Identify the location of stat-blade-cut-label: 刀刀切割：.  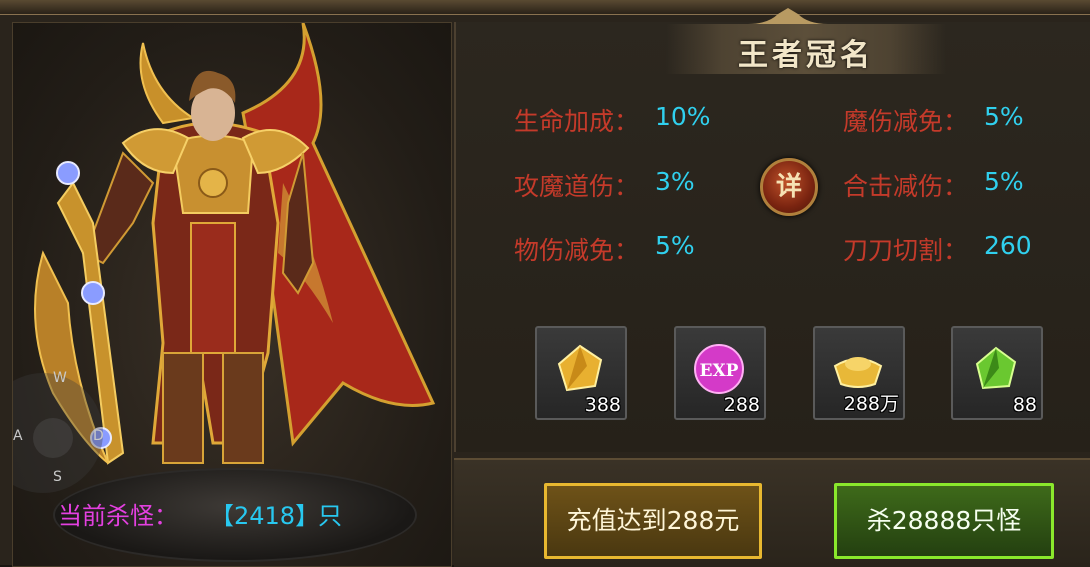
(906, 250).